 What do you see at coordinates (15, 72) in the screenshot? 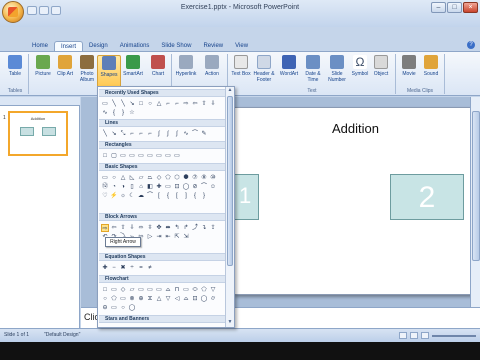
I see `table-button: Table` at bounding box center [15, 72].